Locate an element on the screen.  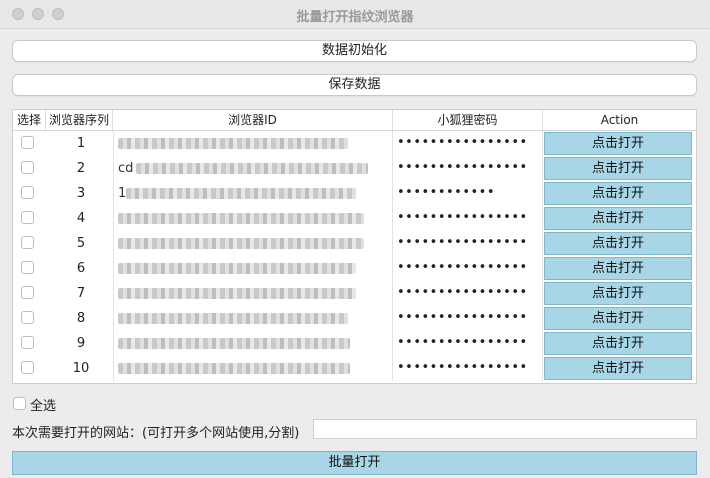
browser-id-cell: 1 is located at coordinates (253, 193).